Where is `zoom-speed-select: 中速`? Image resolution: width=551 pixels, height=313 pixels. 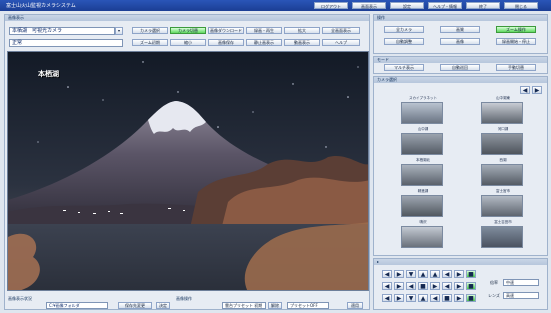
zoom-speed-select: 中速 is located at coordinates (521, 282).